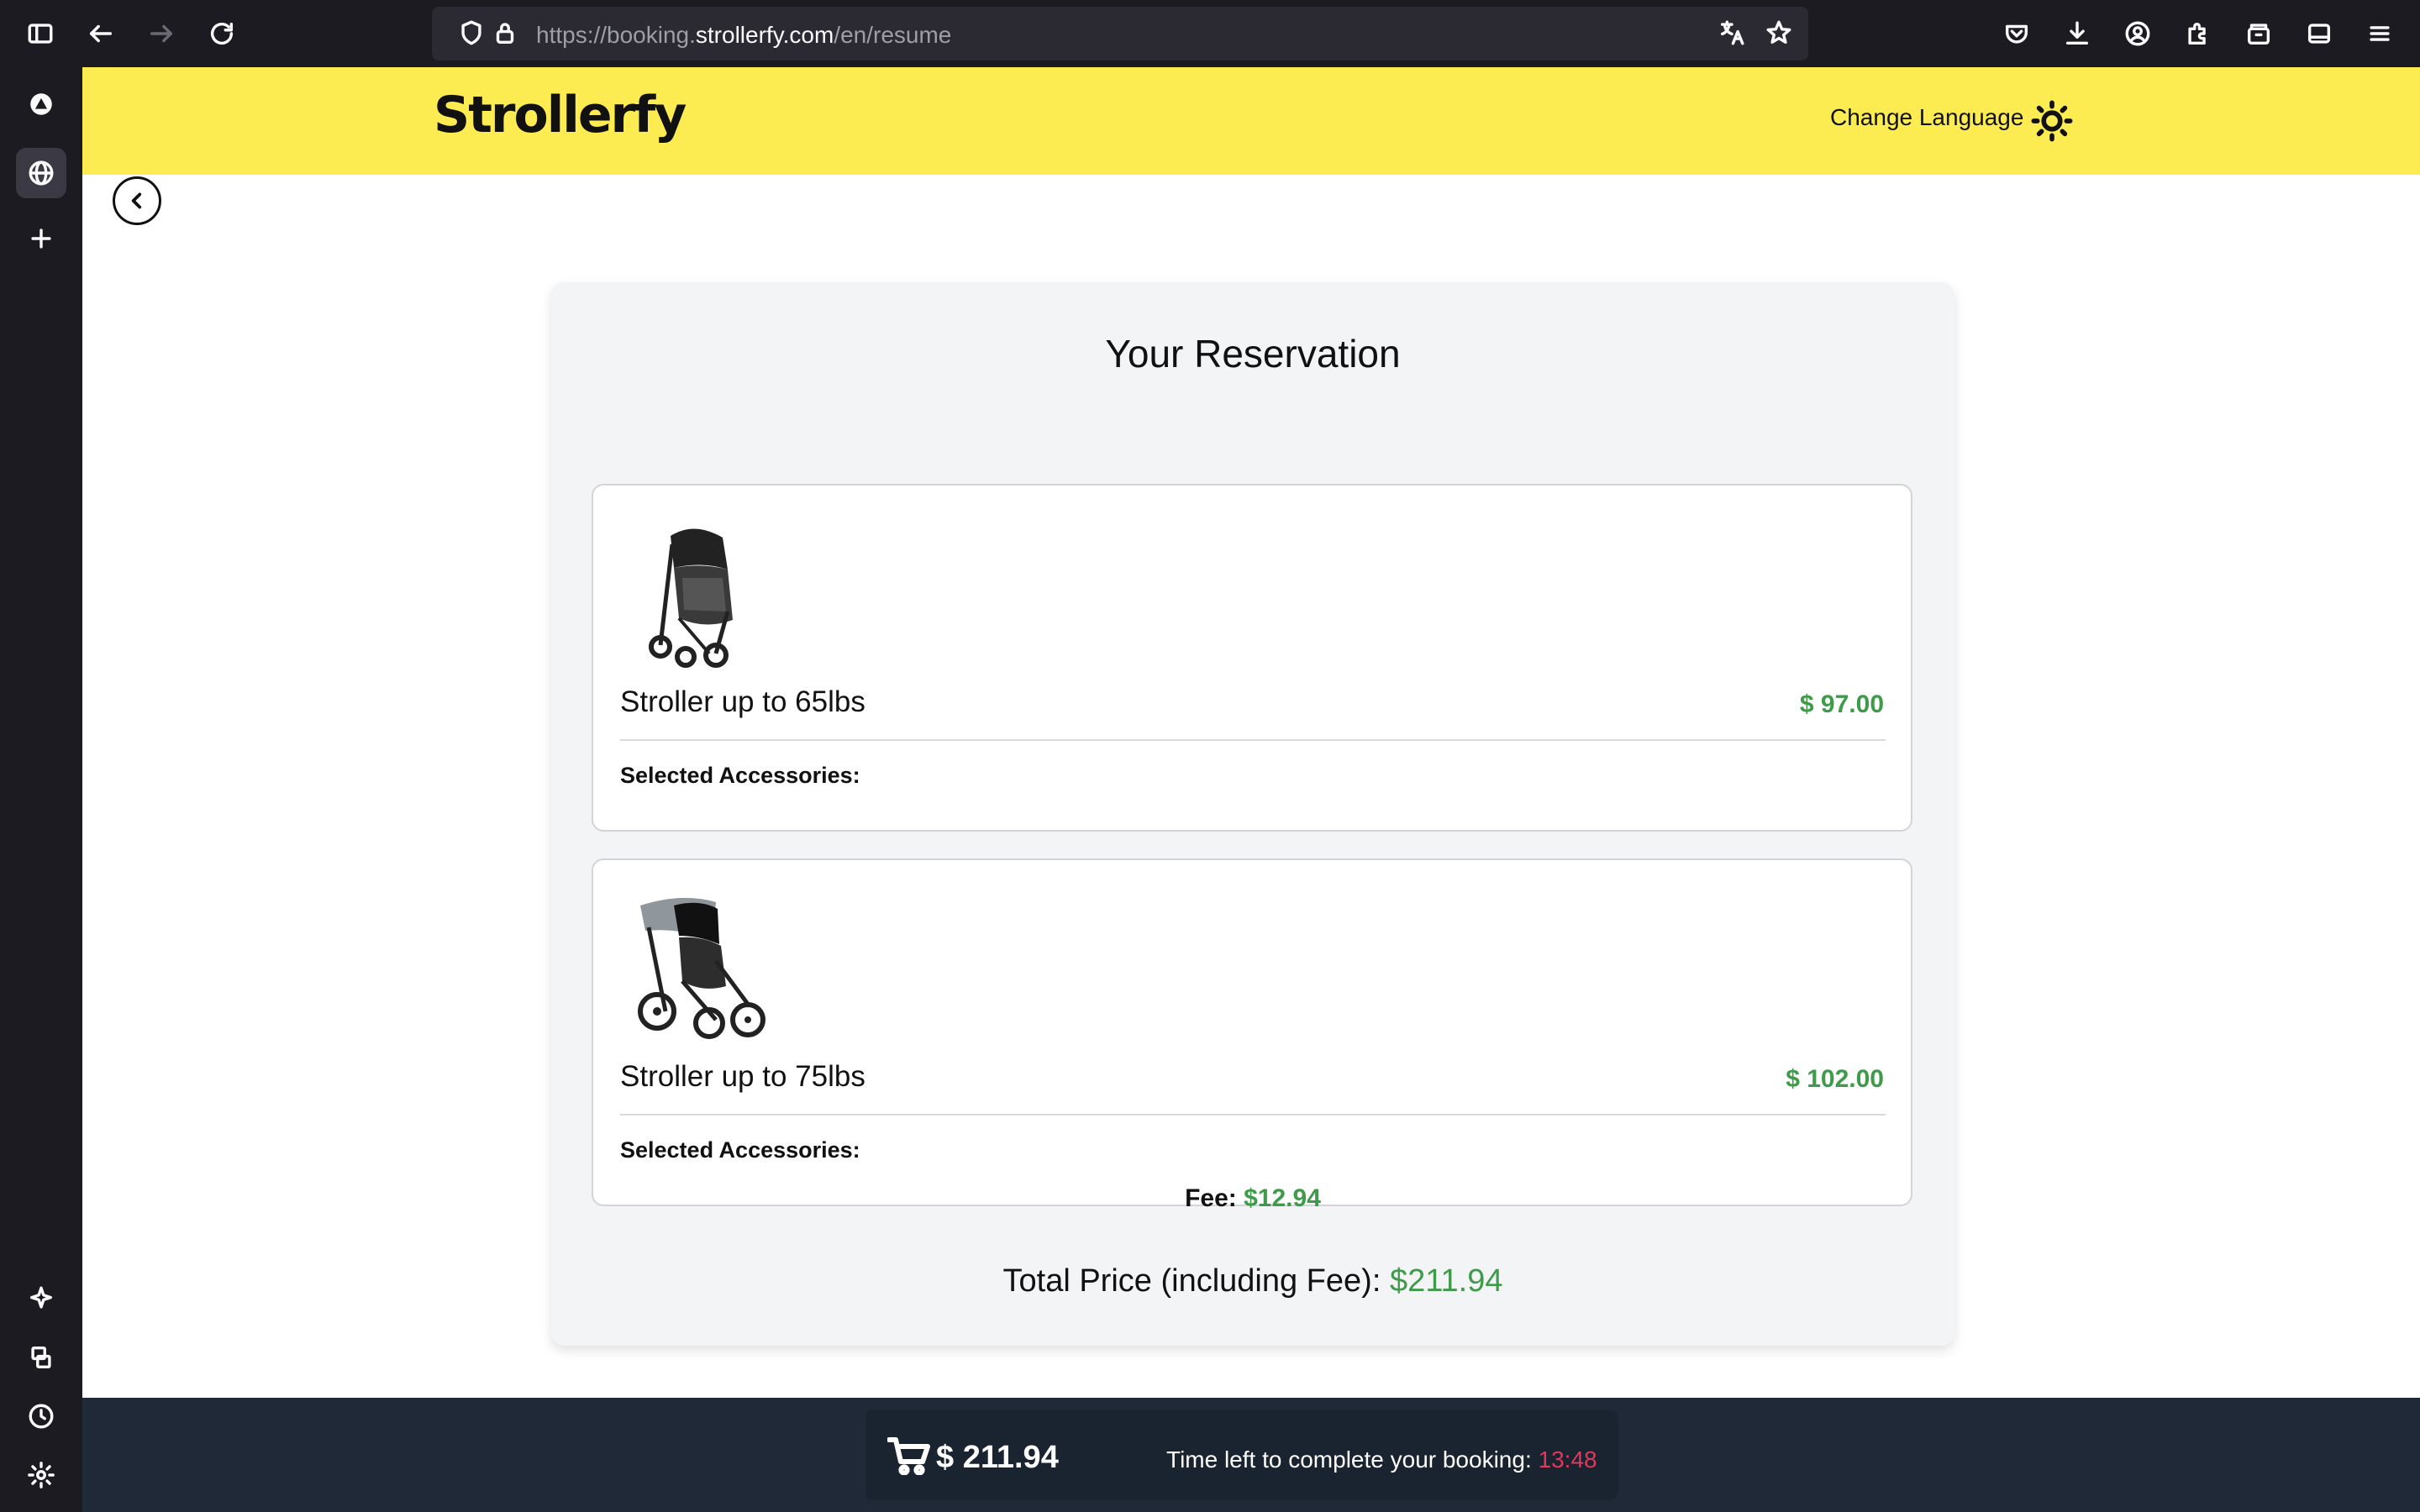 The width and height of the screenshot is (2420, 1512). I want to click on stroller-65-image, so click(694, 594).